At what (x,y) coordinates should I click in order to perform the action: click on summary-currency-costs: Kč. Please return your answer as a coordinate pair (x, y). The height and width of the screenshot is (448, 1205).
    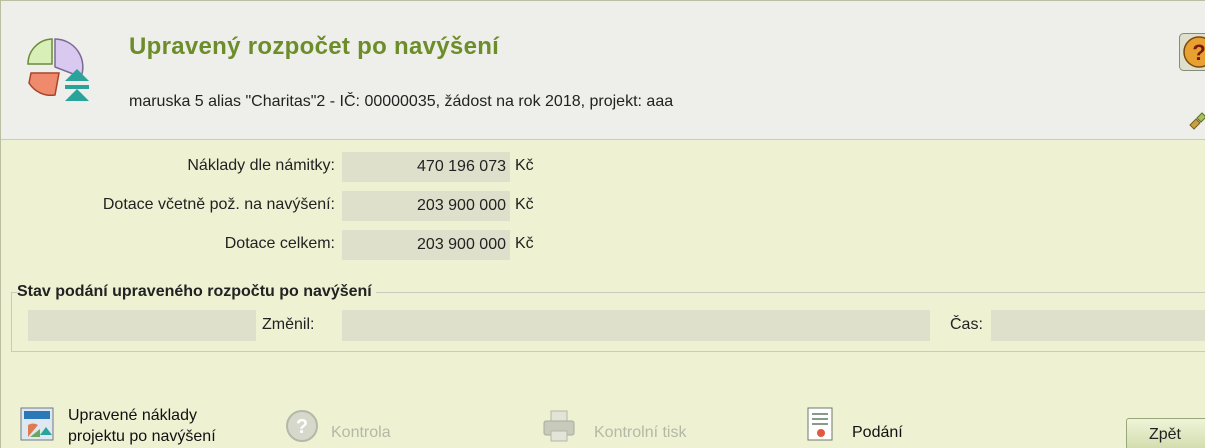
    Looking at the image, I should click on (524, 165).